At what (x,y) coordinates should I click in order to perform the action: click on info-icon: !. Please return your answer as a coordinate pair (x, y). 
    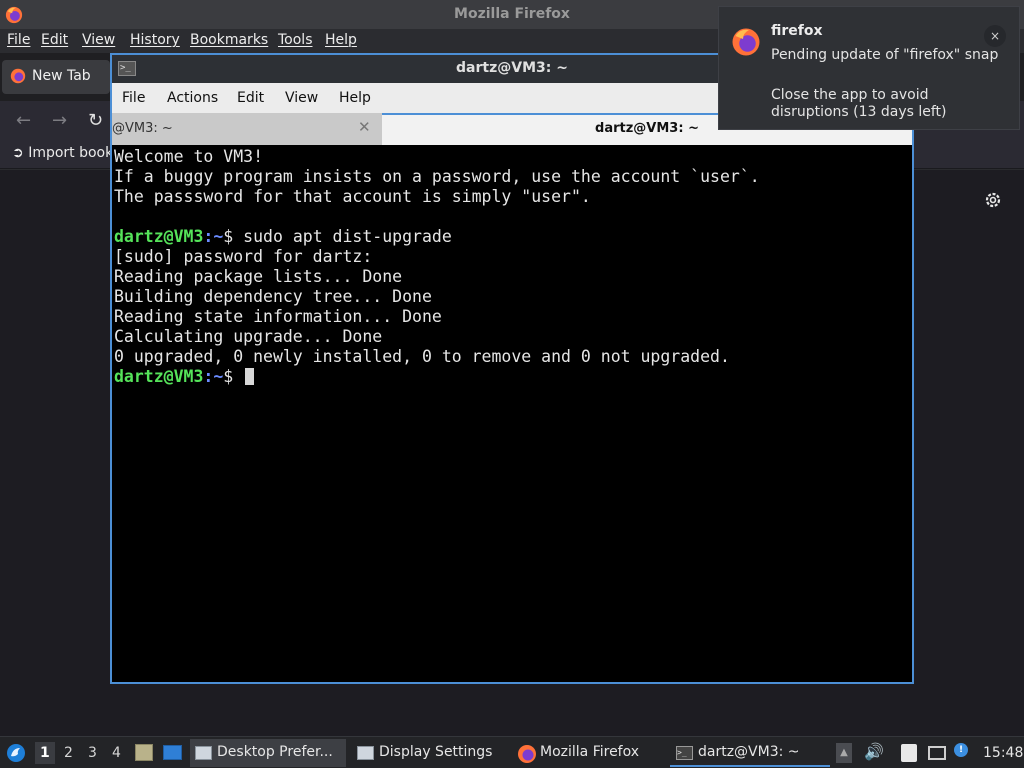
    Looking at the image, I should click on (961, 750).